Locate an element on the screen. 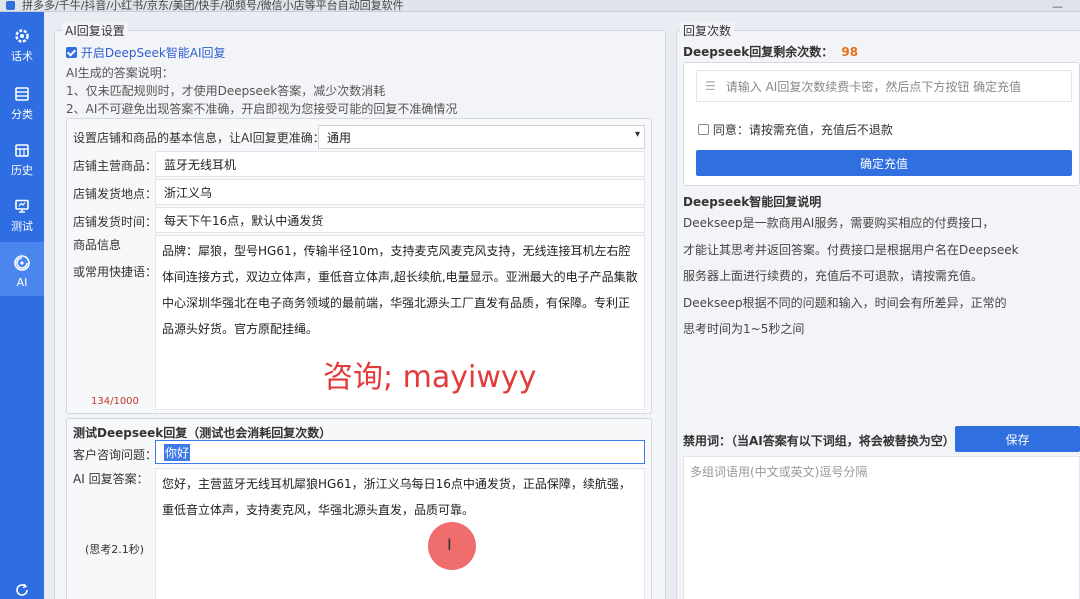 This screenshot has width=1080, height=599. sidebar-item-label: AI is located at coordinates (22, 282).